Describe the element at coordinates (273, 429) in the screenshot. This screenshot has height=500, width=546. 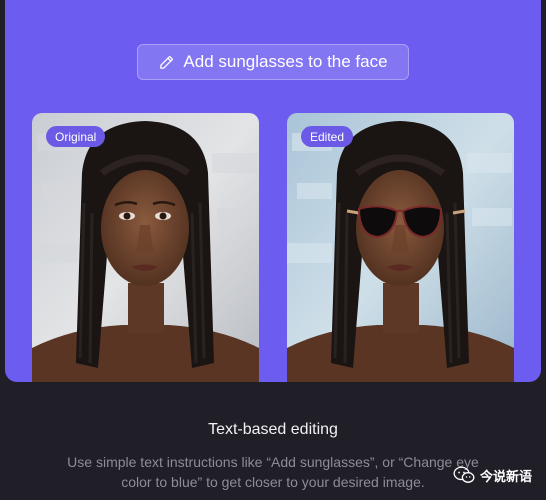
I see `feature-title: Text-based editing` at that location.